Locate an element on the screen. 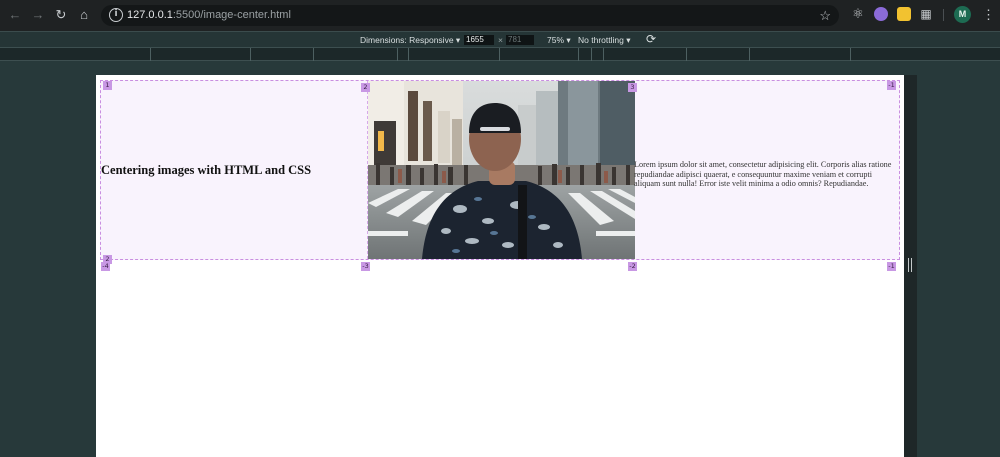 This screenshot has width=1000, height=457. extensions-puzzle-icon: ▦ is located at coordinates (926, 14).